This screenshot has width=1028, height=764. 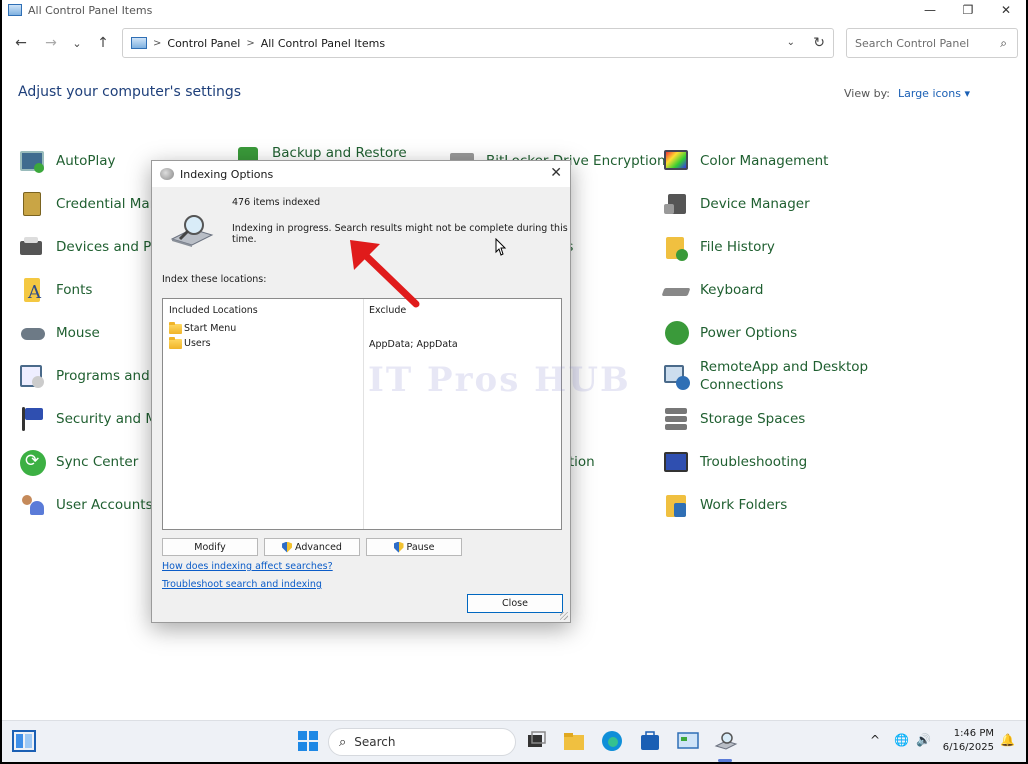 What do you see at coordinates (32, 376) in the screenshot?
I see `programs-icon` at bounding box center [32, 376].